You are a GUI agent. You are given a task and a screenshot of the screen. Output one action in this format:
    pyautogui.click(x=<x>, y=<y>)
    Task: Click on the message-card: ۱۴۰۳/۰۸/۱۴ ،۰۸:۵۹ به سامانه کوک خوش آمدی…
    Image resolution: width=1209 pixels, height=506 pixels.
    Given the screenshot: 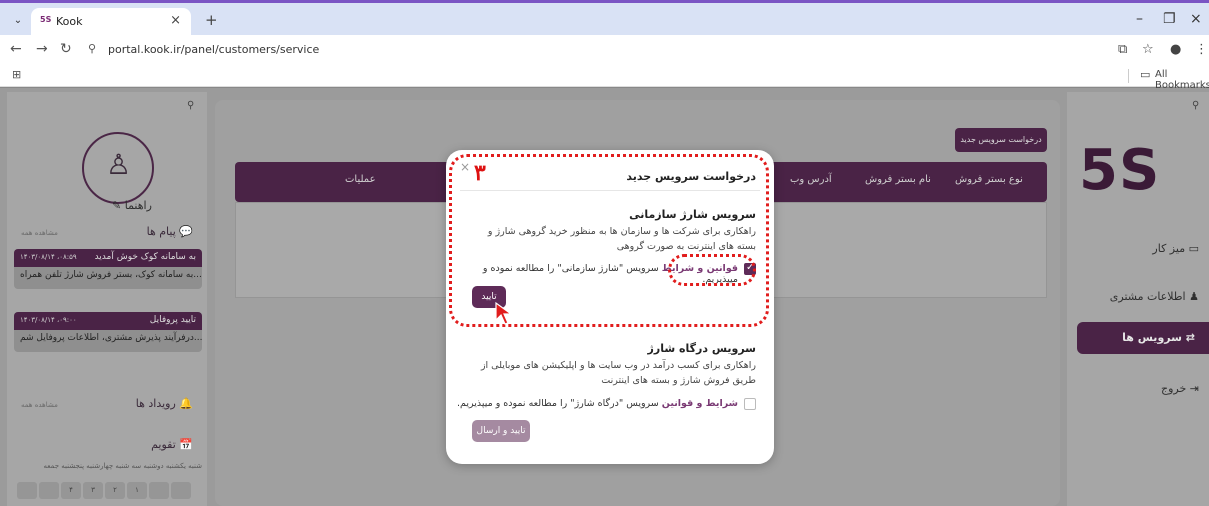 What is the action you would take?
    pyautogui.click(x=108, y=269)
    